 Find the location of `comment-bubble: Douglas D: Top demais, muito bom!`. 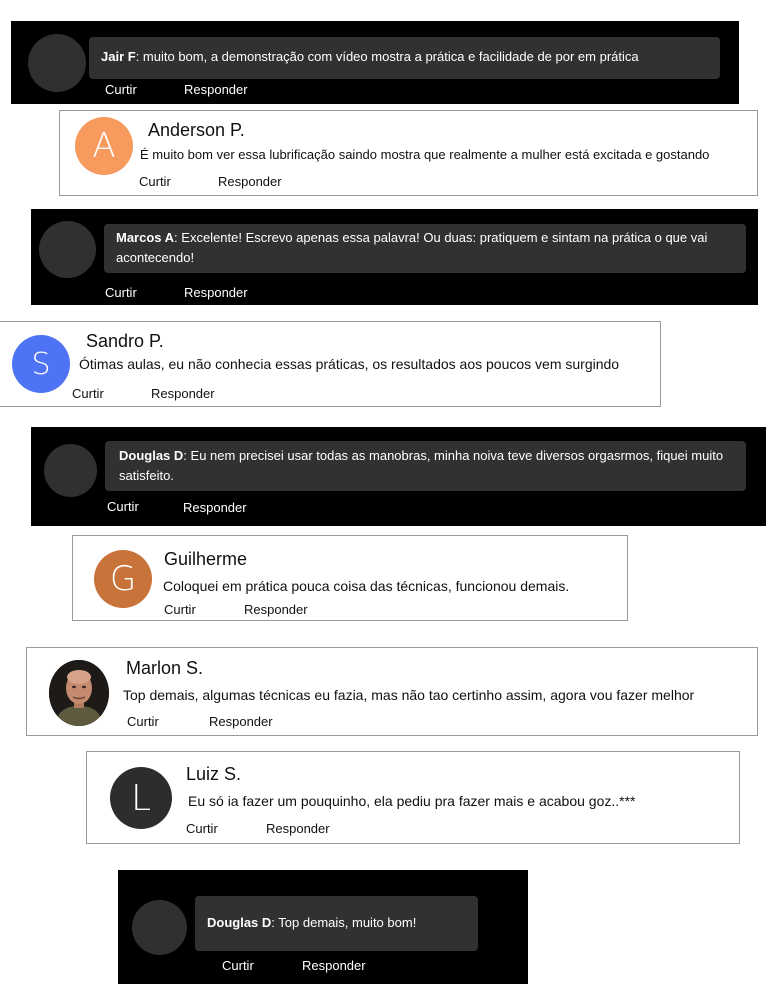

comment-bubble: Douglas D: Top demais, muito bom! is located at coordinates (336, 923).